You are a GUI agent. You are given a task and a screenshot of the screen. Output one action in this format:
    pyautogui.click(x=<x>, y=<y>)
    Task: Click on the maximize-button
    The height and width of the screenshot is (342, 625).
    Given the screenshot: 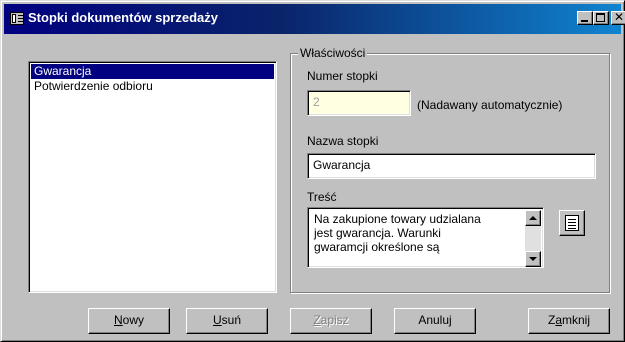 What is the action you would take?
    pyautogui.click(x=601, y=18)
    